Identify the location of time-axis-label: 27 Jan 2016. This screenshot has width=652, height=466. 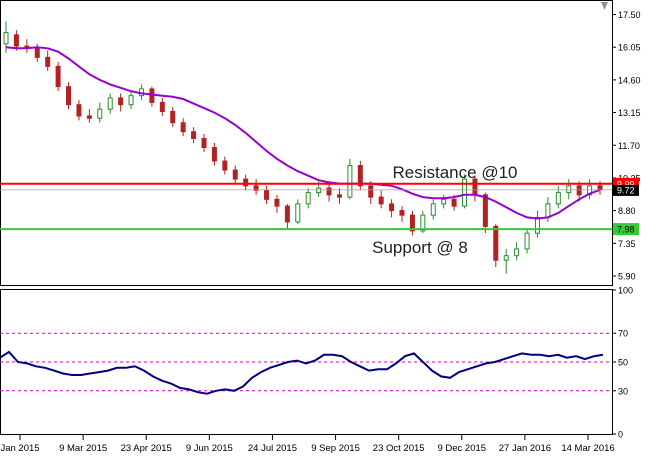
(525, 448).